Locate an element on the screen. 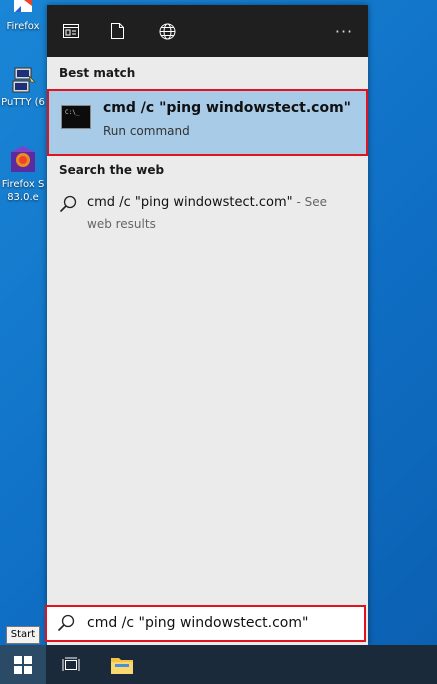  installer-icon is located at coordinates (23, 159).